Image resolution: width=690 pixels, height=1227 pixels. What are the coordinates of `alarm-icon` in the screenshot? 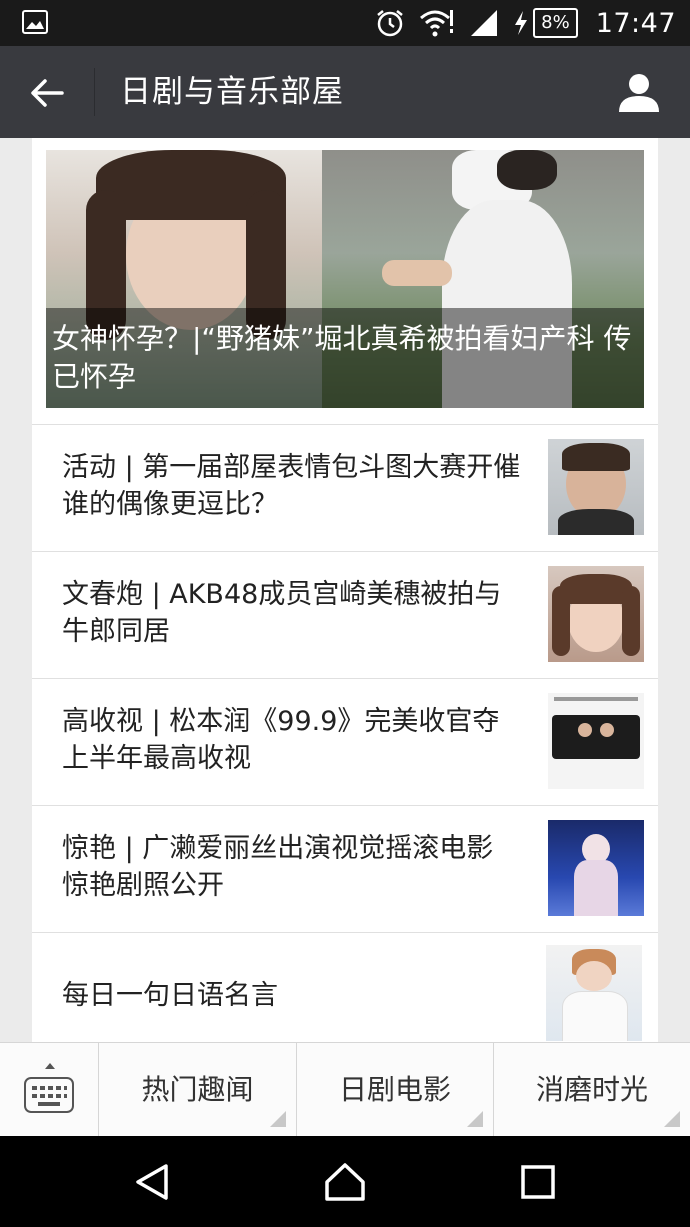 It's located at (390, 23).